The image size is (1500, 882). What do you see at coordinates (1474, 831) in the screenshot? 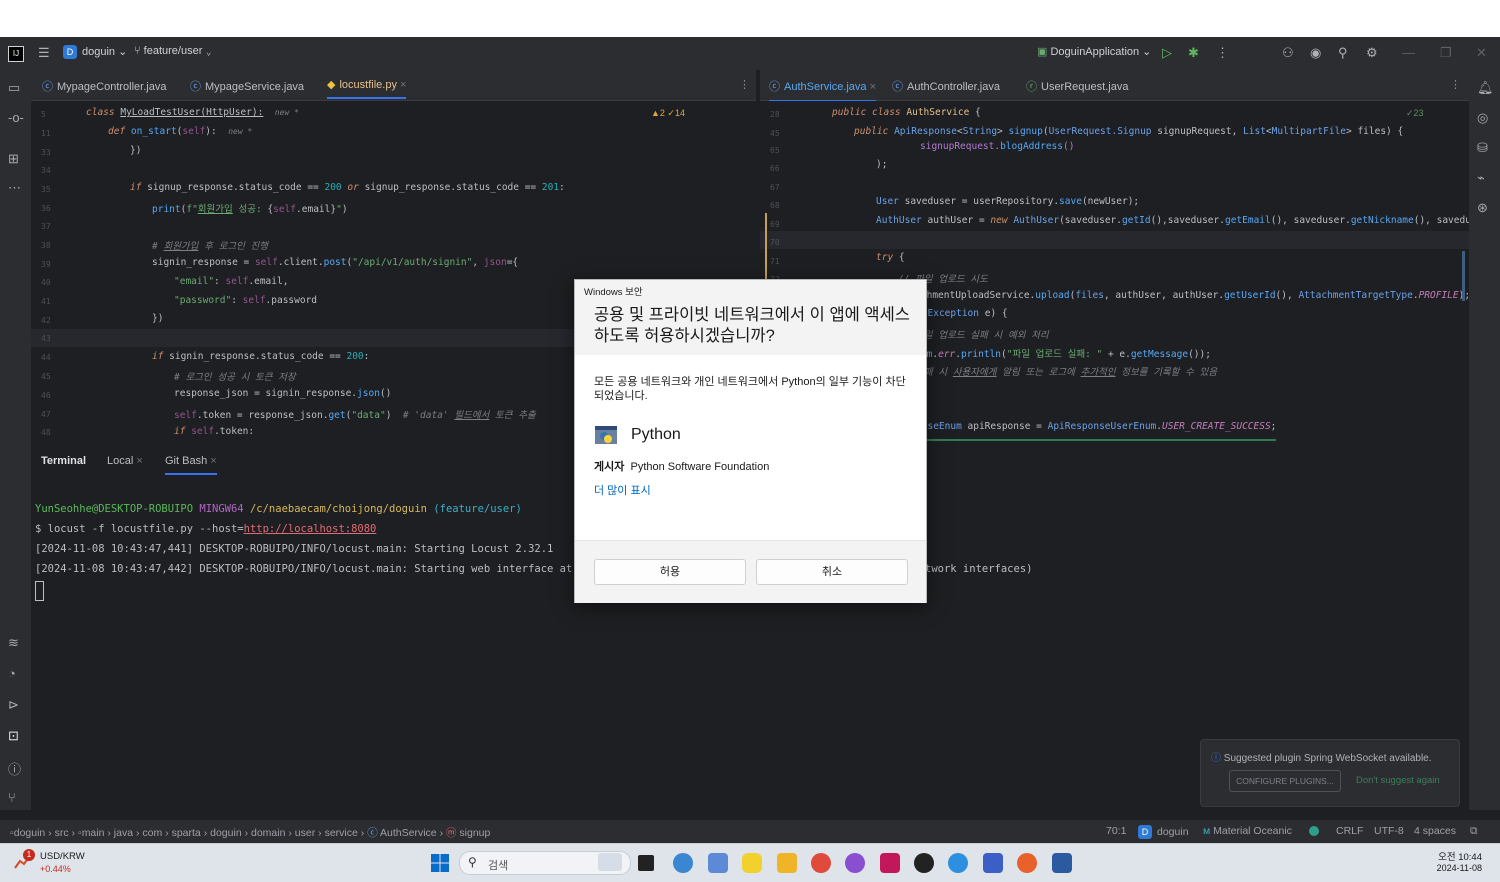
I see `read-only-lock-icon: ⧉` at bounding box center [1474, 831].